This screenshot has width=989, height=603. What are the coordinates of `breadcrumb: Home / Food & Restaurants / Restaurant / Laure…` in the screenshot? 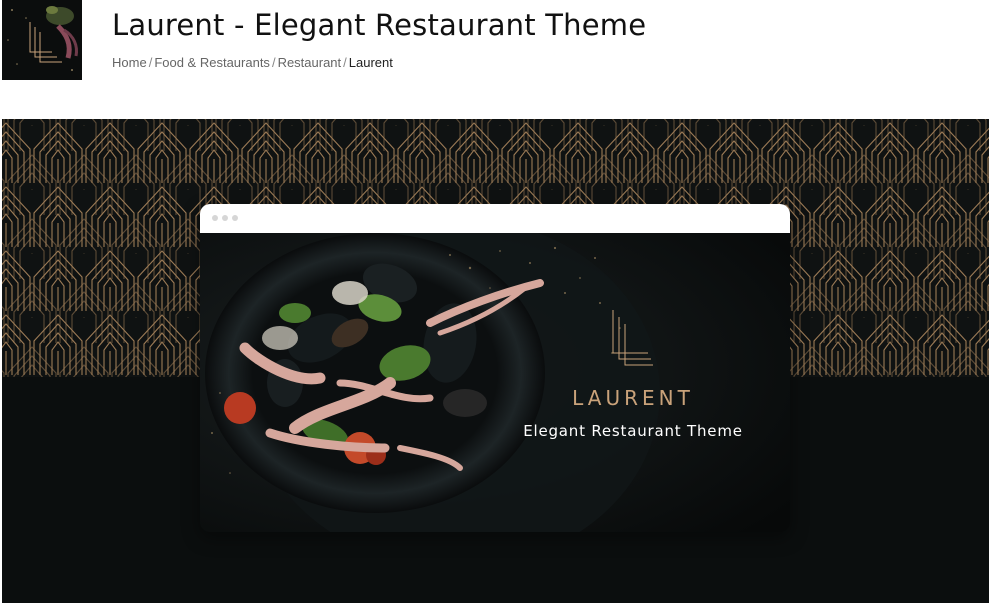 It's located at (252, 62).